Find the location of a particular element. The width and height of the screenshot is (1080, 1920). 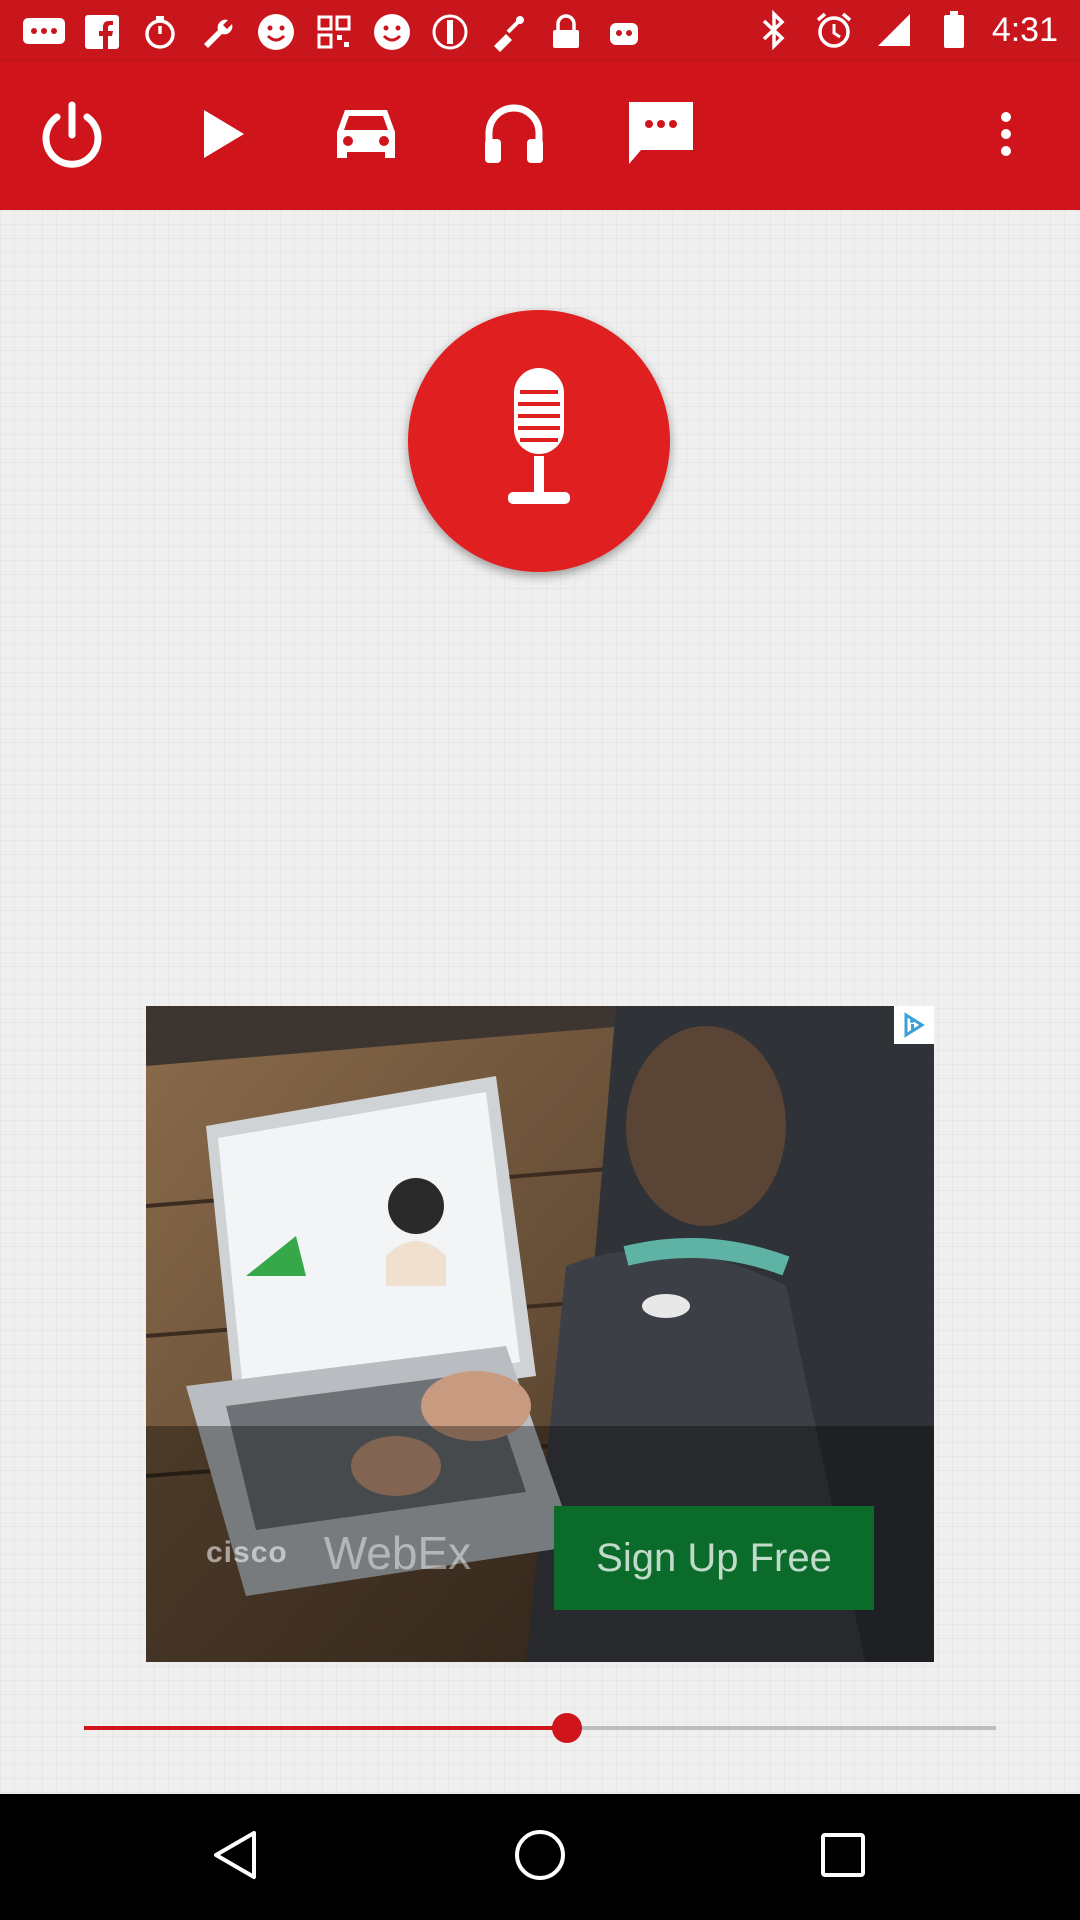

app-toolbar is located at coordinates (540, 136).